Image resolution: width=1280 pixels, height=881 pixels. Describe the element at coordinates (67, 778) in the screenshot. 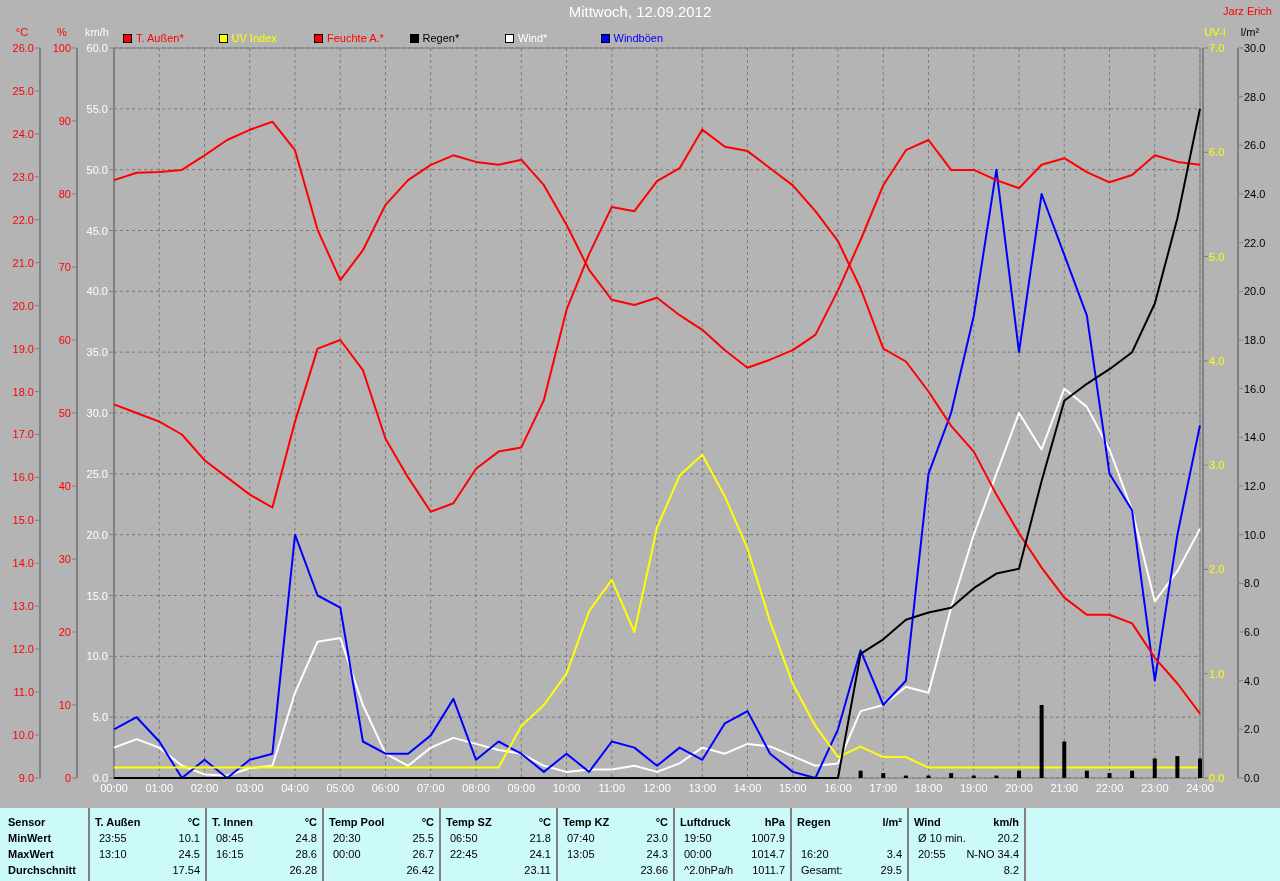

I see `axis-tick-label: 0` at that location.